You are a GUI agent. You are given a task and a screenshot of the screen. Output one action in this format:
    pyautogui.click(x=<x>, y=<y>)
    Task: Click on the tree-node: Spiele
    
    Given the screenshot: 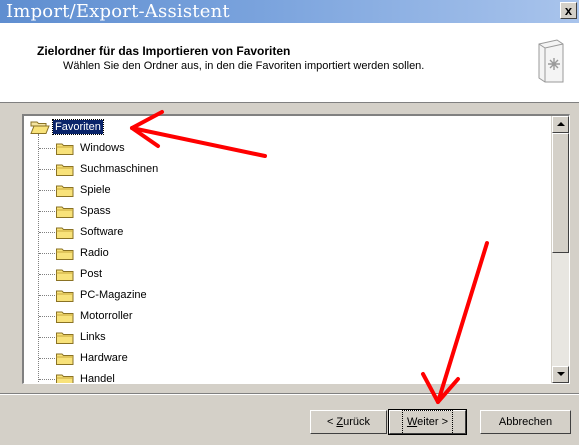 What is the action you would take?
    pyautogui.click(x=84, y=190)
    